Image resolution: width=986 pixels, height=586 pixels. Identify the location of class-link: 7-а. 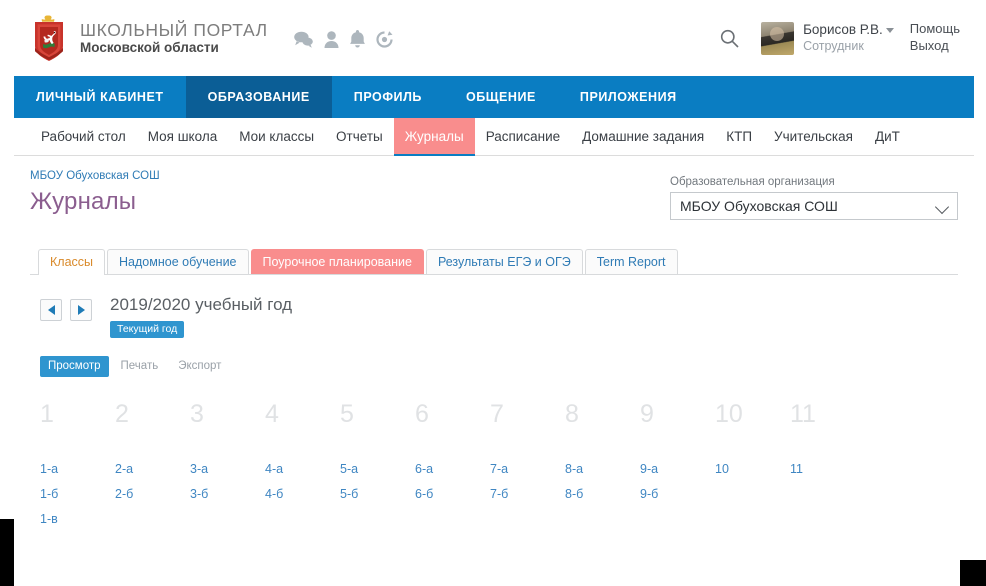
(527, 469).